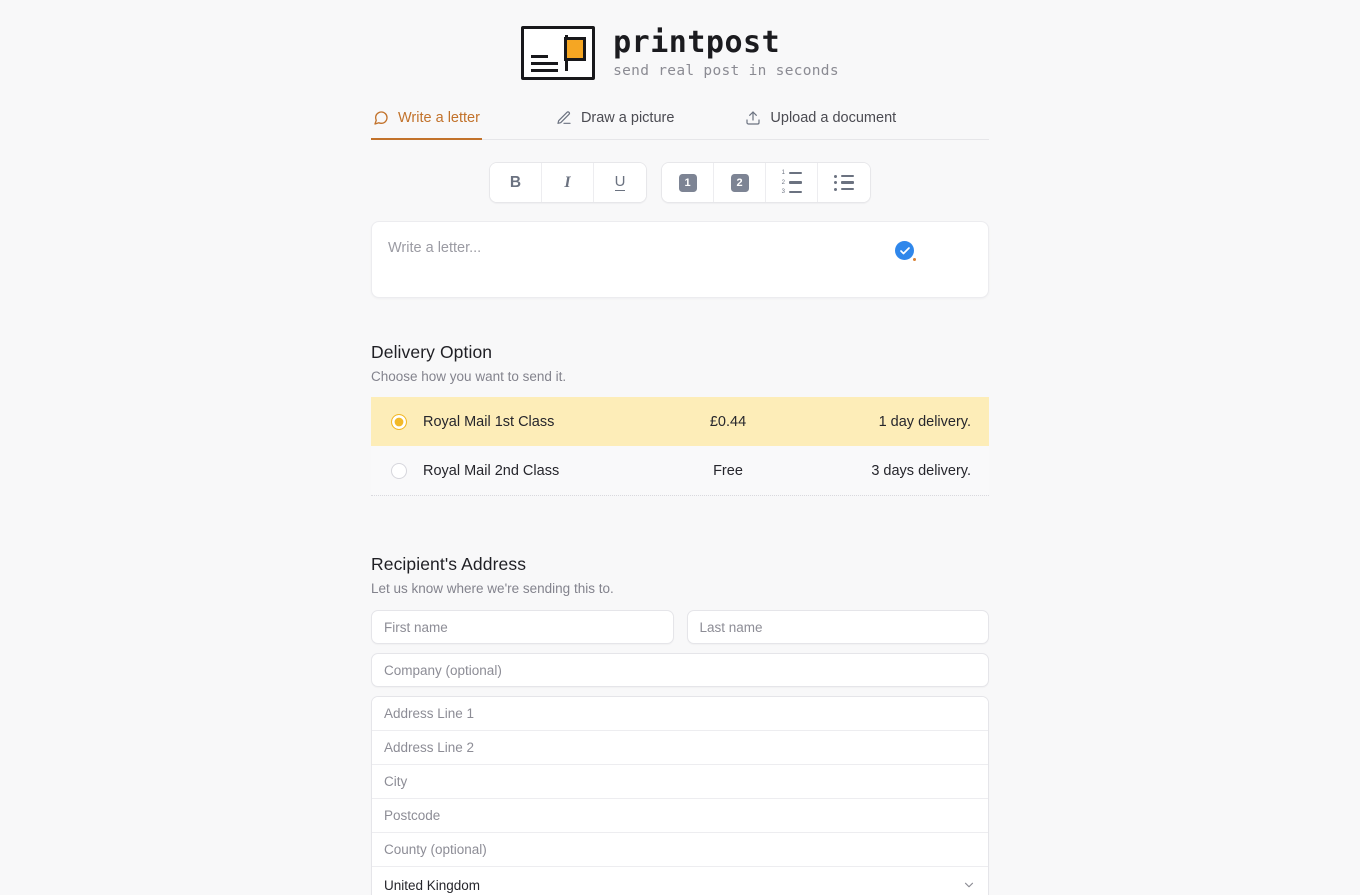 This screenshot has width=1360, height=895. I want to click on ordered-list-button: 1 2 3, so click(792, 182).